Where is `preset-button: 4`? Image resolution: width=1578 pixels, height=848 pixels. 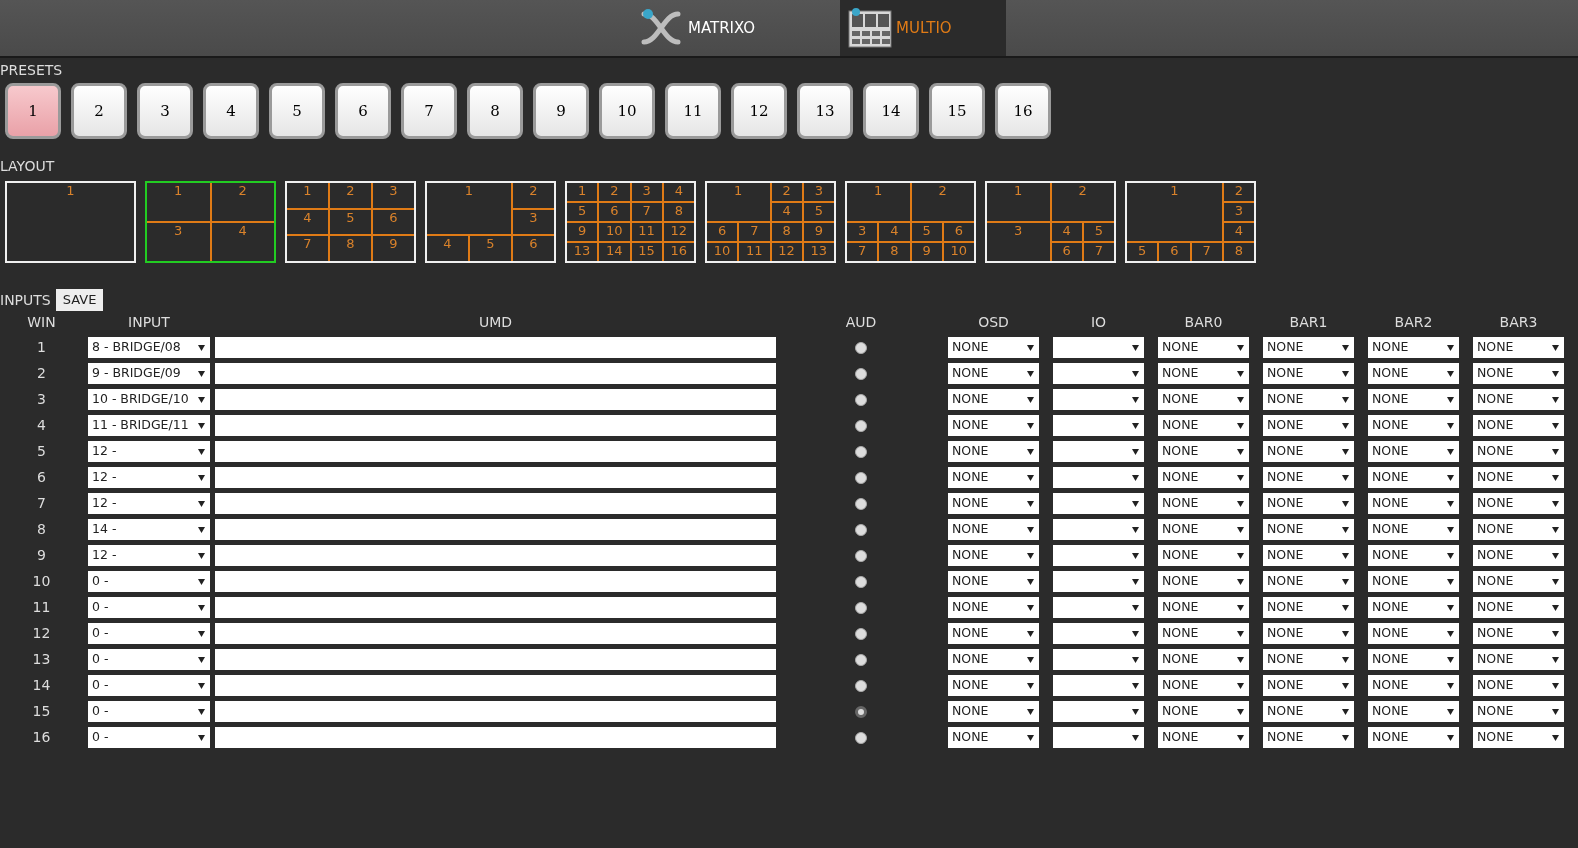 preset-button: 4 is located at coordinates (231, 111).